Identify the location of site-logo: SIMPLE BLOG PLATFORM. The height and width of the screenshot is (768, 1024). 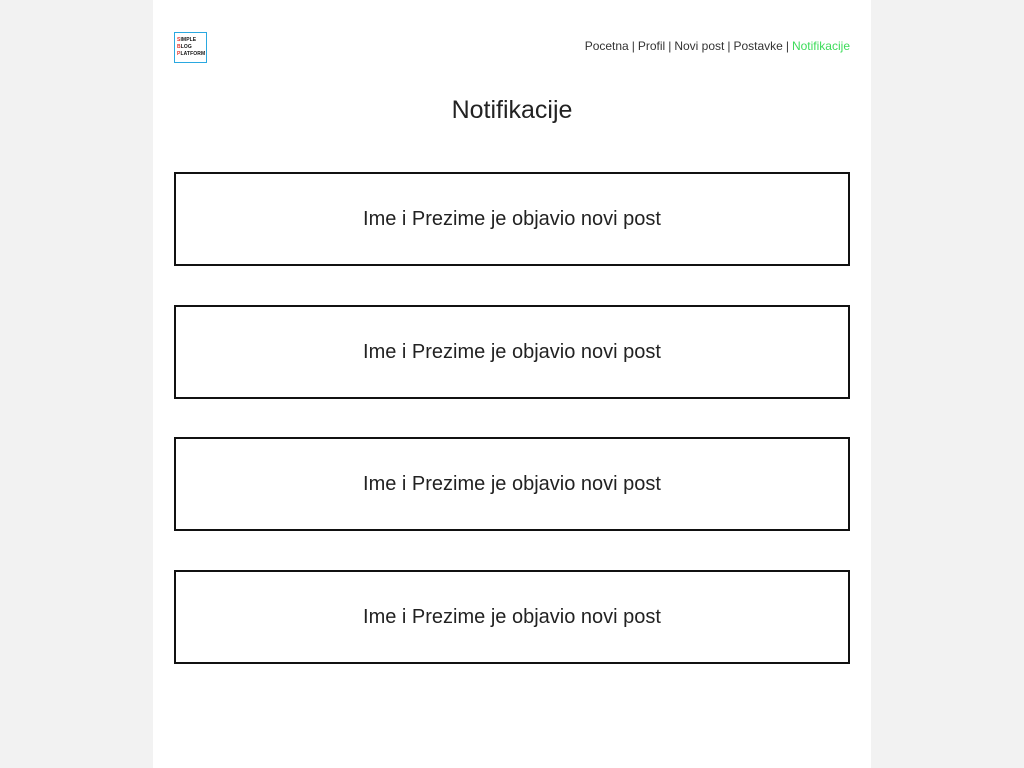
(190, 47).